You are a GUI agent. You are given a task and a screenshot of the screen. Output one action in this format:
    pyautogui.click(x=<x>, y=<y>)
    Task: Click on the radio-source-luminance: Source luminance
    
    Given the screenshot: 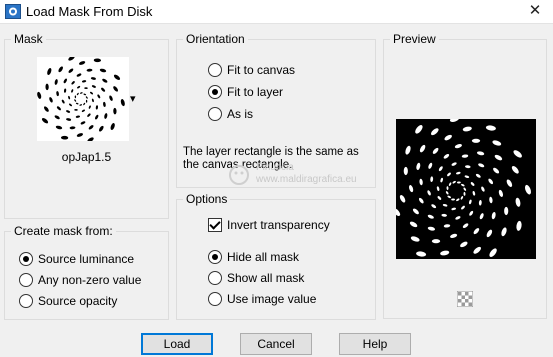 What is the action you would take?
    pyautogui.click(x=76, y=259)
    